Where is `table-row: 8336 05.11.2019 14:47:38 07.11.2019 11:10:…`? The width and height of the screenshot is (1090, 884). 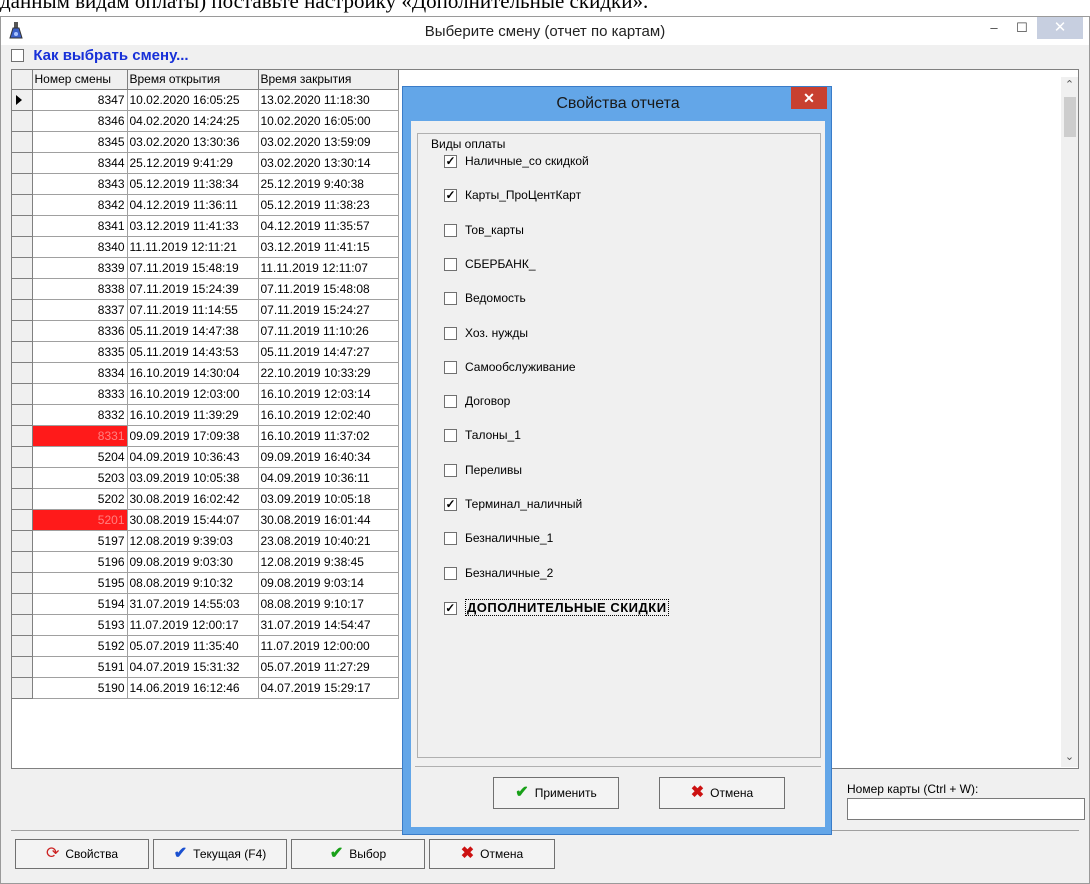
table-row: 8336 05.11.2019 14:47:38 07.11.2019 11:10:… is located at coordinates (205, 331).